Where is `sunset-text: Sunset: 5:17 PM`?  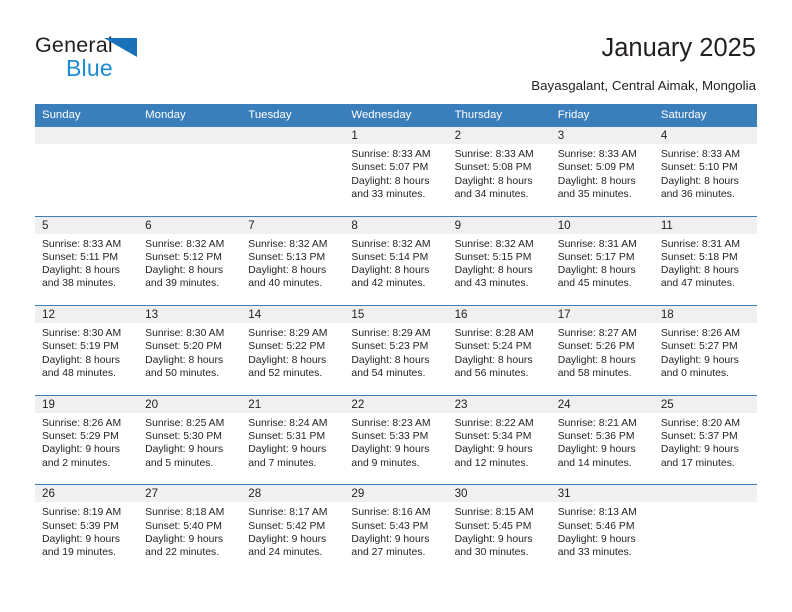
sunset-text: Sunset: 5:17 PM is located at coordinates (596, 257).